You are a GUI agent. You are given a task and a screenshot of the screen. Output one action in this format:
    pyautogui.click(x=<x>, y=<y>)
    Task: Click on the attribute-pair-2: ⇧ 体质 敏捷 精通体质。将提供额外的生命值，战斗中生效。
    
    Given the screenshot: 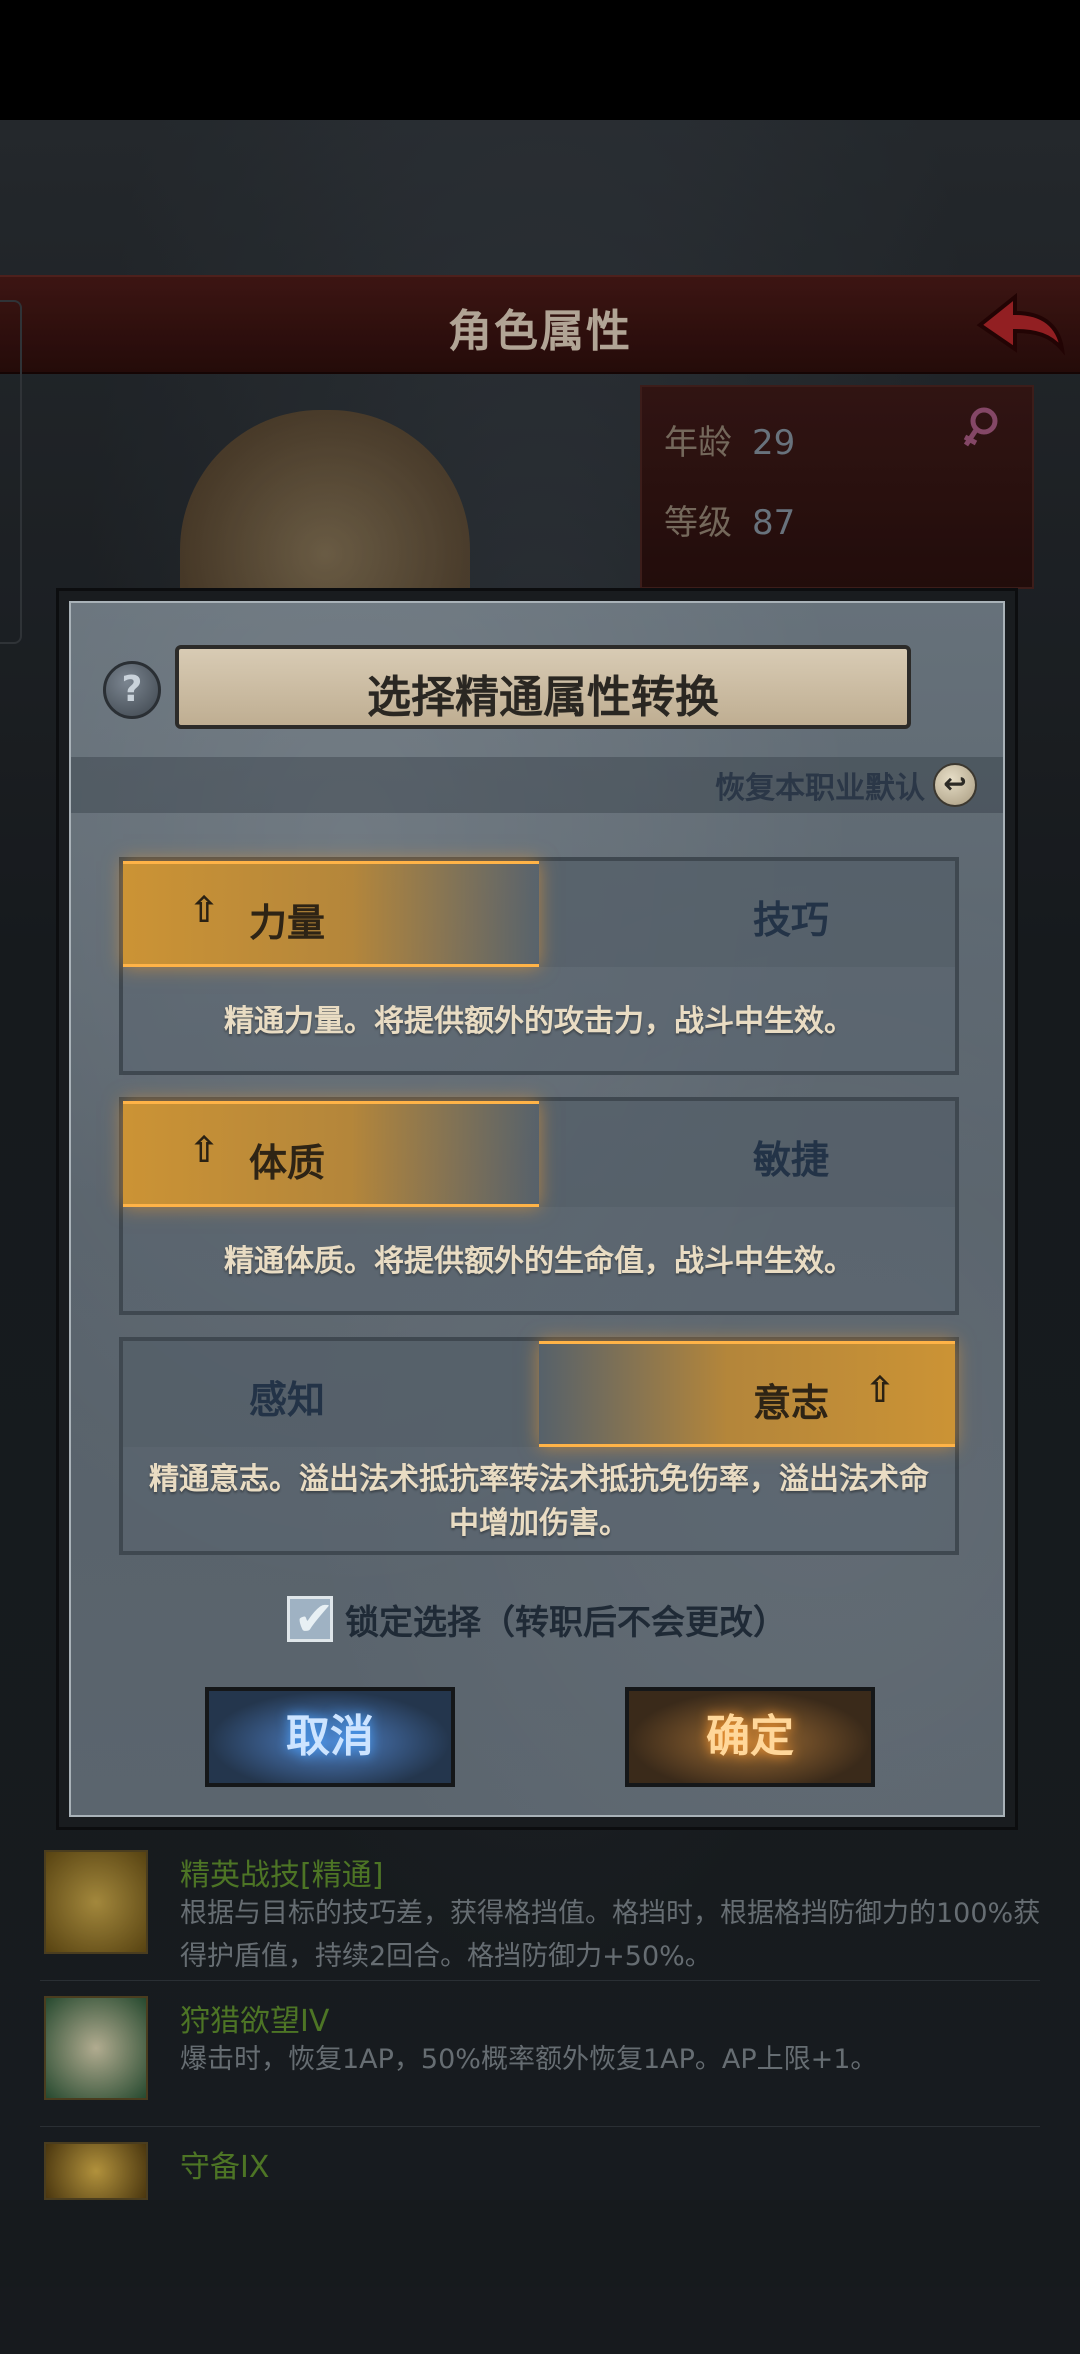 What is the action you would take?
    pyautogui.click(x=539, y=1206)
    